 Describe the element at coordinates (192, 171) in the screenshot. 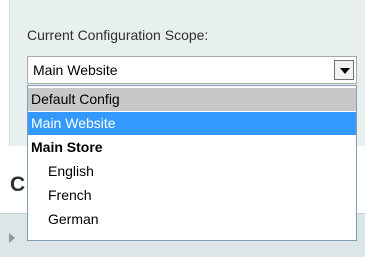

I see `option-english: English` at that location.